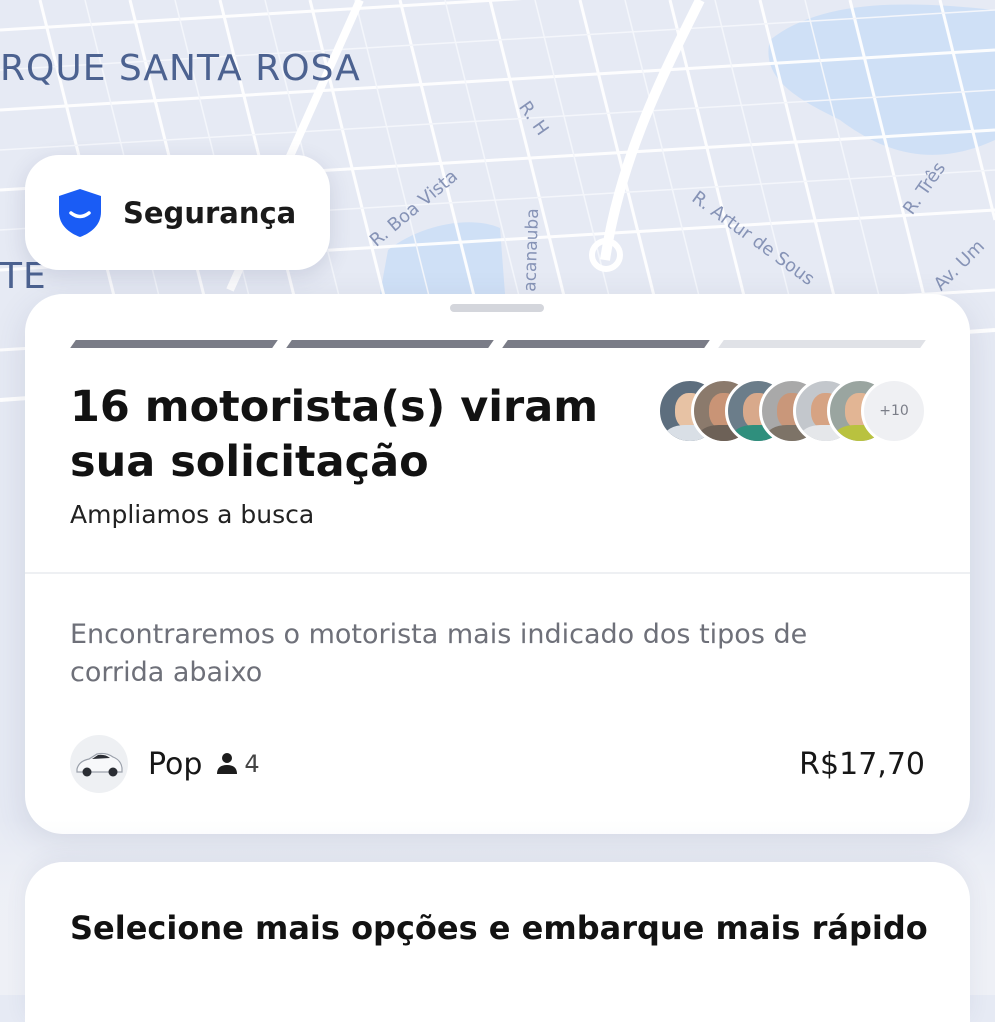 This screenshot has height=1022, width=995. I want to click on ride-option-pop: Pop 4 R$17,70, so click(497, 764).